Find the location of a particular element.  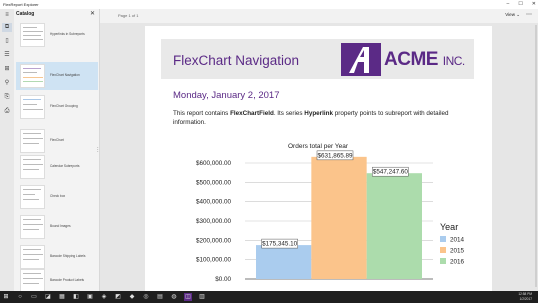

task-view-icon: ▭ is located at coordinates (34, 297).